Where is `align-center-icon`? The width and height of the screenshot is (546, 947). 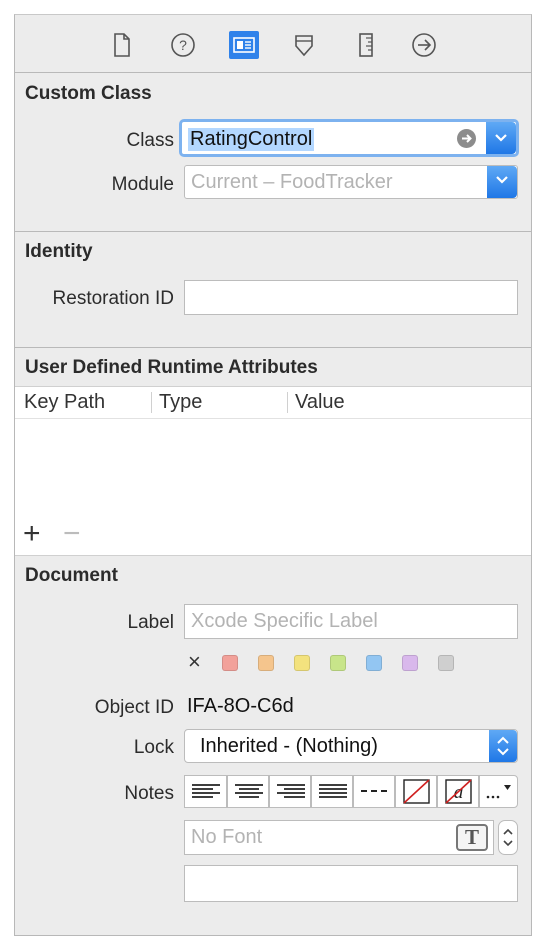
align-center-icon is located at coordinates (249, 791).